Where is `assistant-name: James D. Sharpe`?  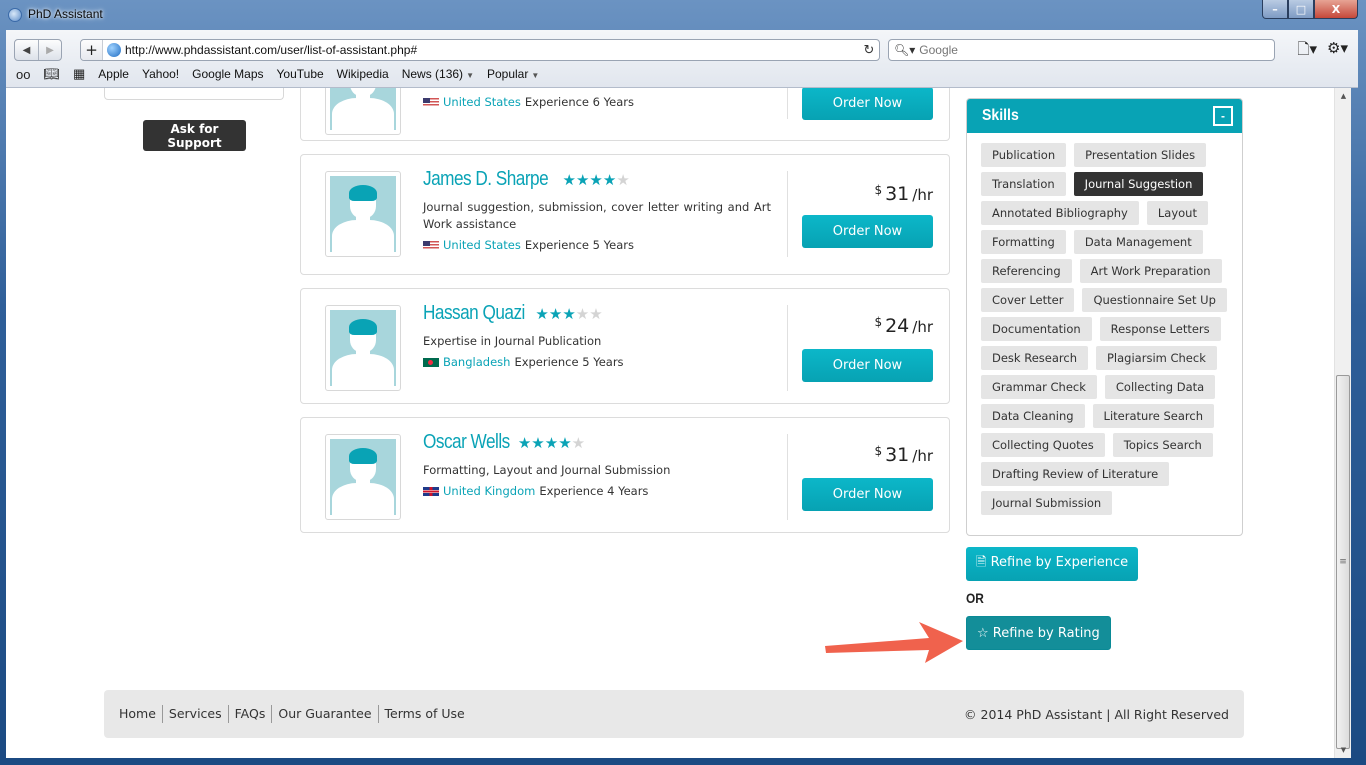 assistant-name: James D. Sharpe is located at coordinates (486, 179).